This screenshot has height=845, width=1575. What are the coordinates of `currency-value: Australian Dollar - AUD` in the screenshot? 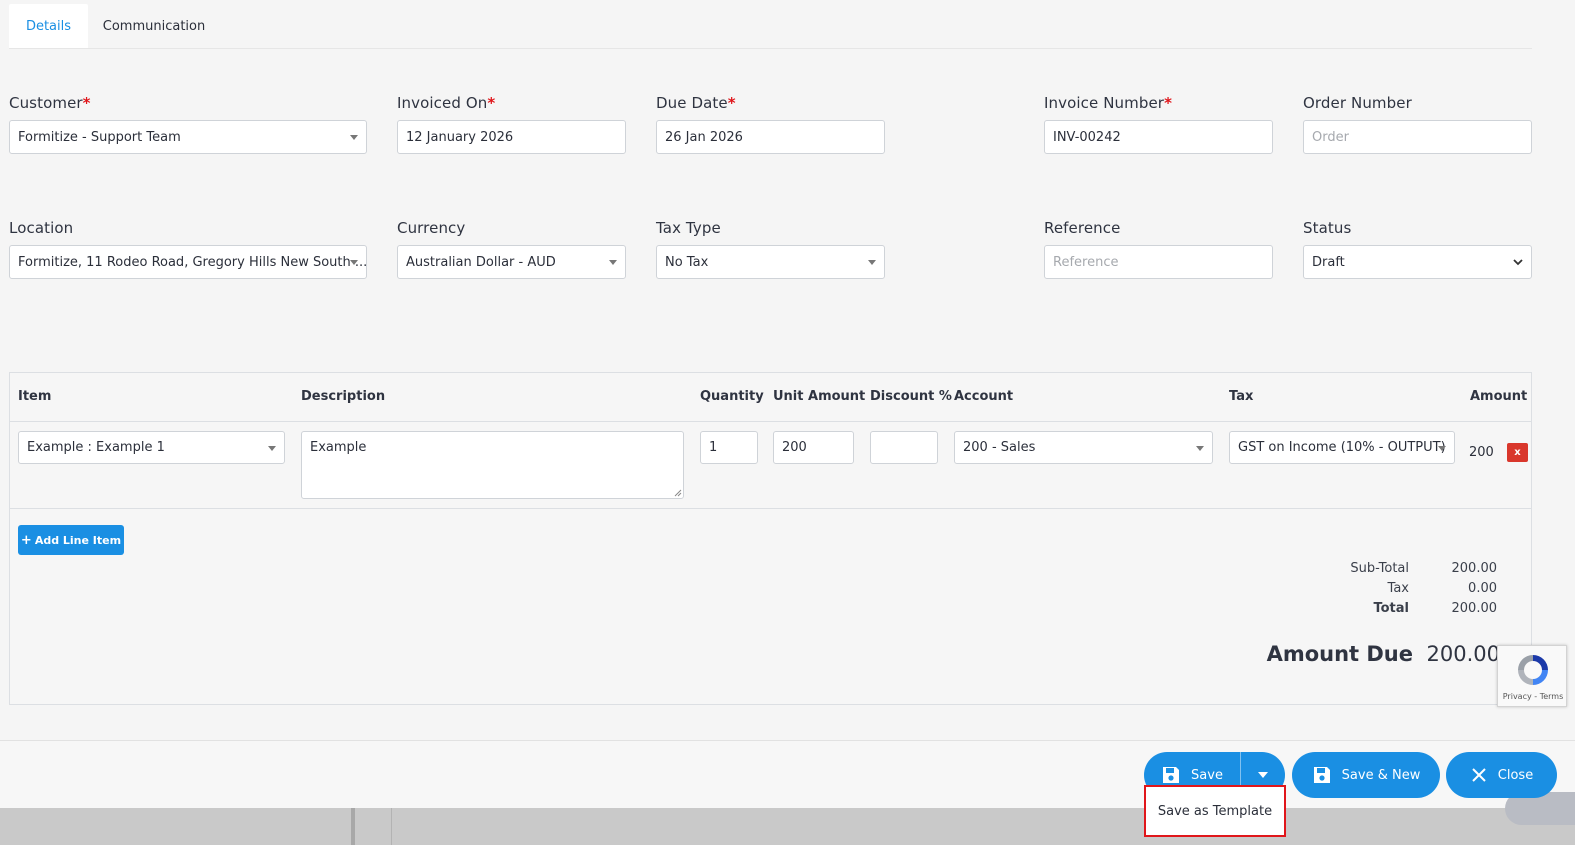 It's located at (481, 262).